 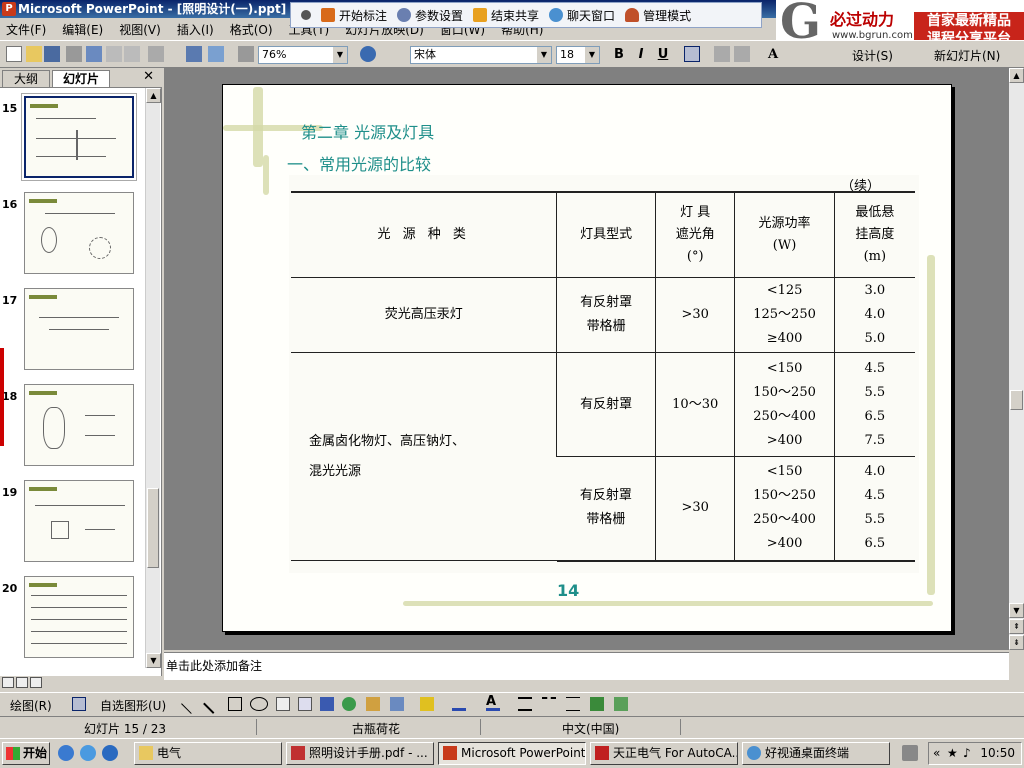 I want to click on notes-pane: 单击此处添加备注, so click(x=586, y=666).